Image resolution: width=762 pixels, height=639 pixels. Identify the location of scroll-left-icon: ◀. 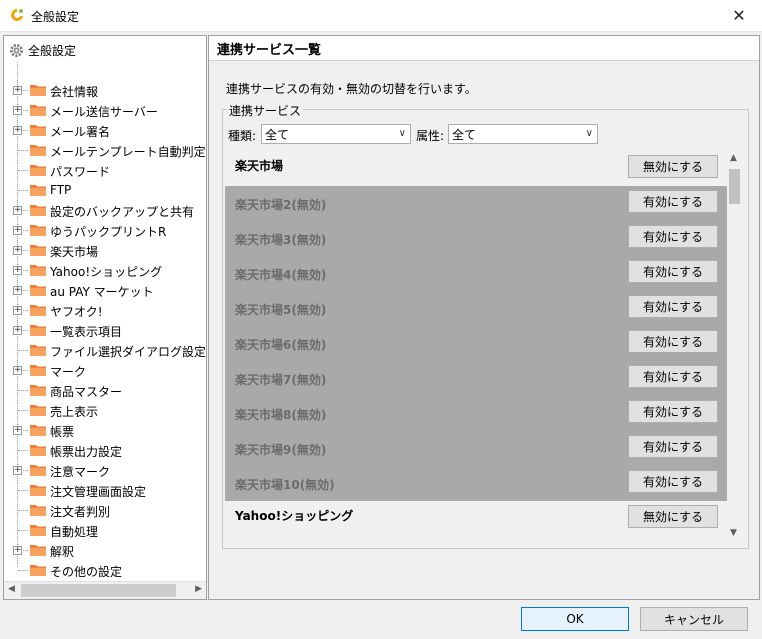
(11, 589).